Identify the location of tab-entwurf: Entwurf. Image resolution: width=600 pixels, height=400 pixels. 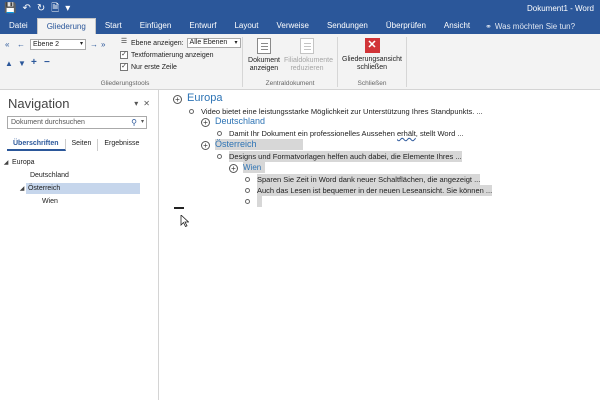
(202, 26).